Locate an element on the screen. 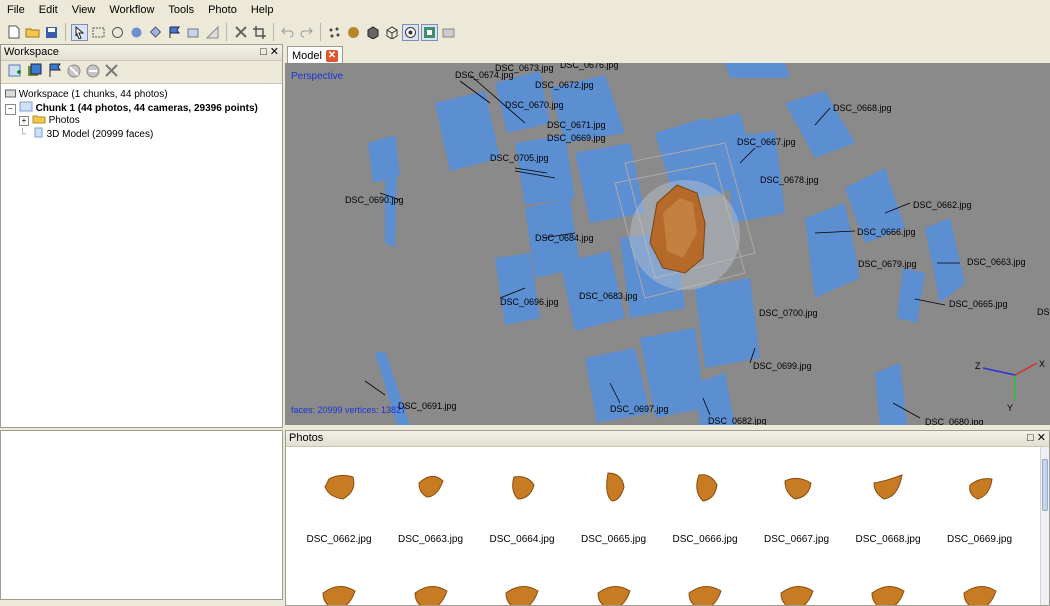 Image resolution: width=1050 pixels, height=606 pixels. menu-help: Help is located at coordinates (262, 10).